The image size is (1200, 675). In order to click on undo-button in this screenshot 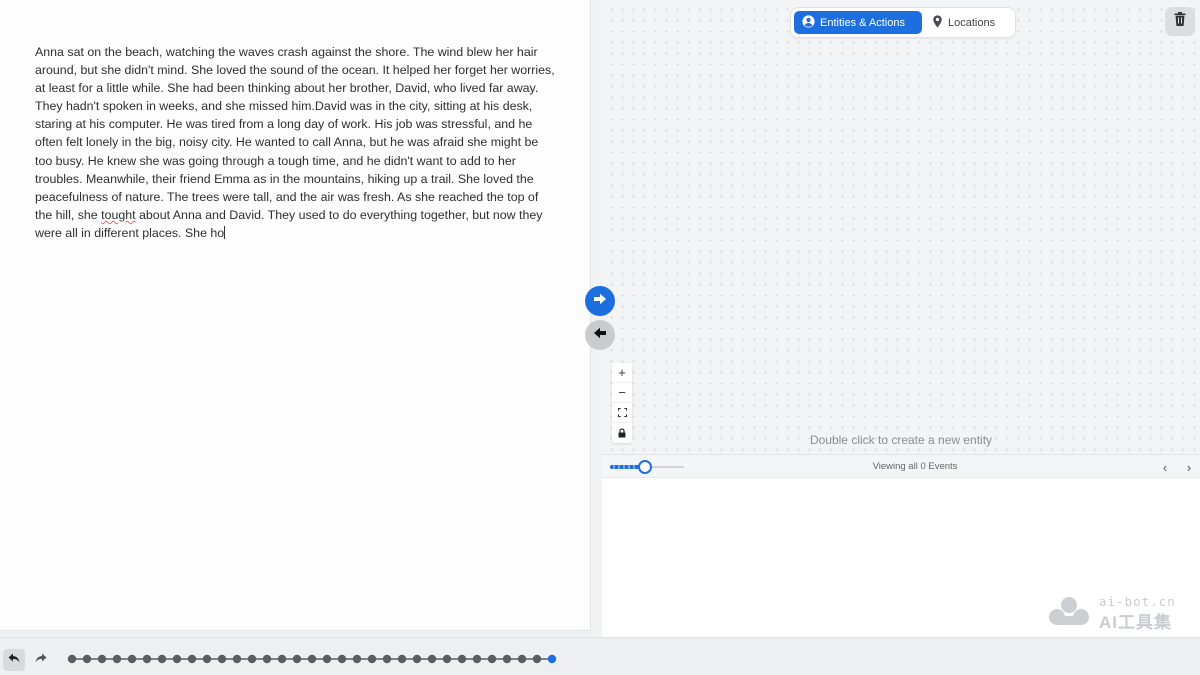, I will do `click(14, 660)`.